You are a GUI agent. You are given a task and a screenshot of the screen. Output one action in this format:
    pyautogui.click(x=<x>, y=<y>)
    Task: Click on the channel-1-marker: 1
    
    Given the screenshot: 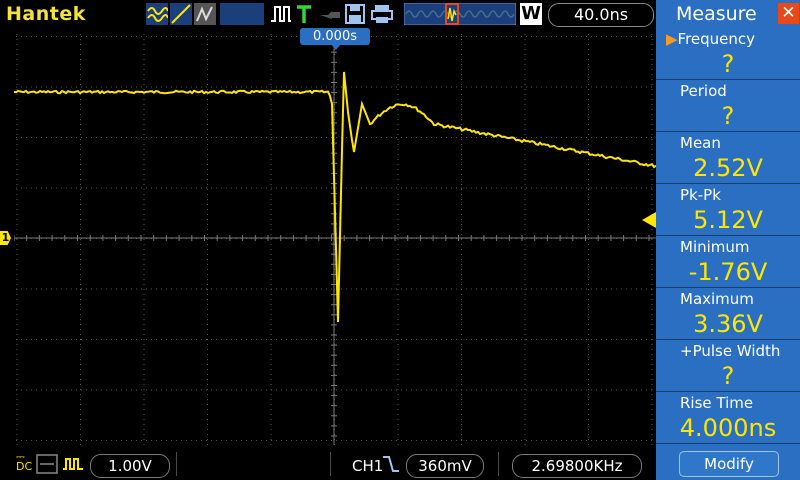 What is the action you would take?
    pyautogui.click(x=5, y=238)
    